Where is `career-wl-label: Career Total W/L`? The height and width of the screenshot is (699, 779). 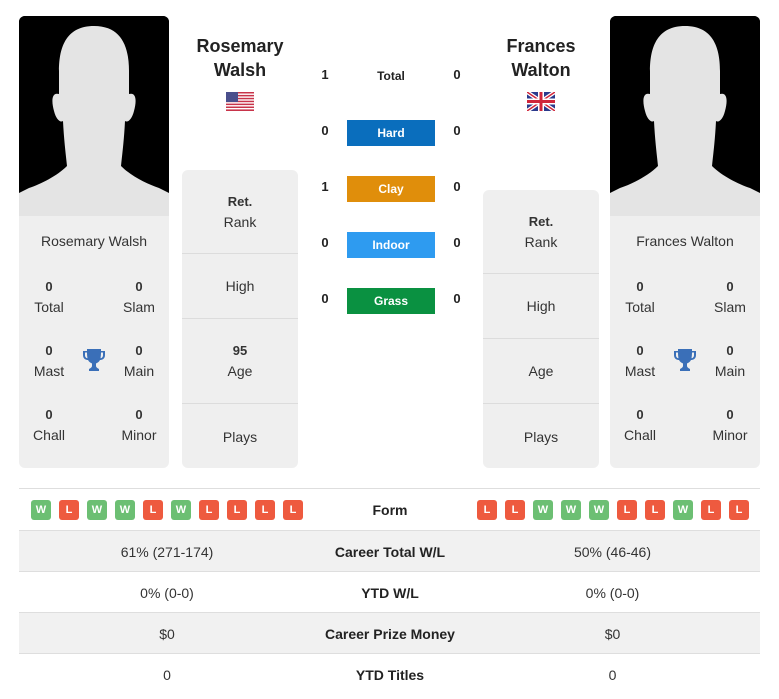 career-wl-label: Career Total W/L is located at coordinates (390, 551).